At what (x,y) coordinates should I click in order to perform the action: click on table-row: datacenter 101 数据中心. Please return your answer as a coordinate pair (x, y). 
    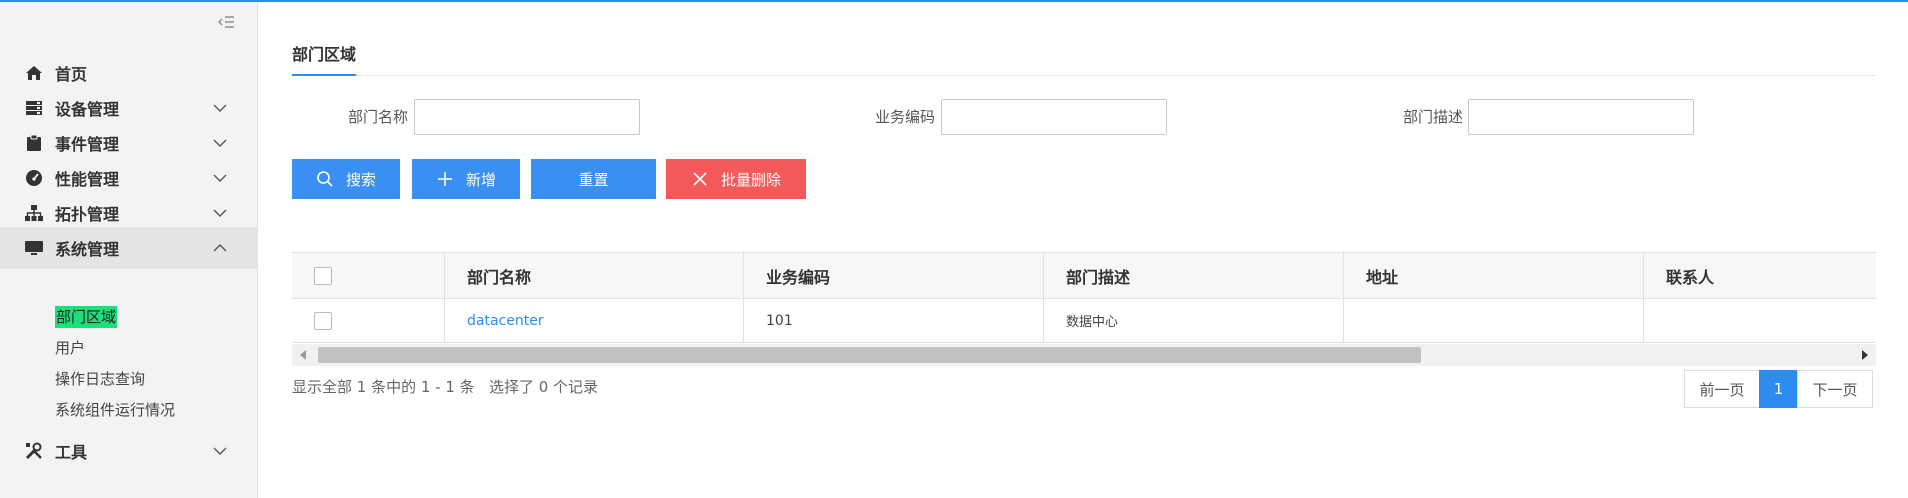
    Looking at the image, I should click on (1084, 321).